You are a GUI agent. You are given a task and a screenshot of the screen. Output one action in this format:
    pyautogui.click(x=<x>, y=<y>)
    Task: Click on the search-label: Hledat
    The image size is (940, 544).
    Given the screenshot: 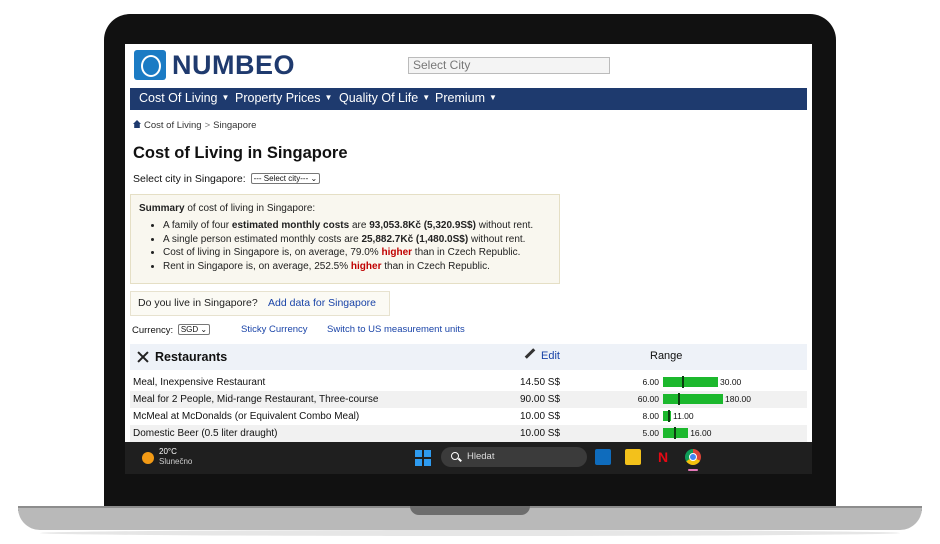 What is the action you would take?
    pyautogui.click(x=481, y=456)
    